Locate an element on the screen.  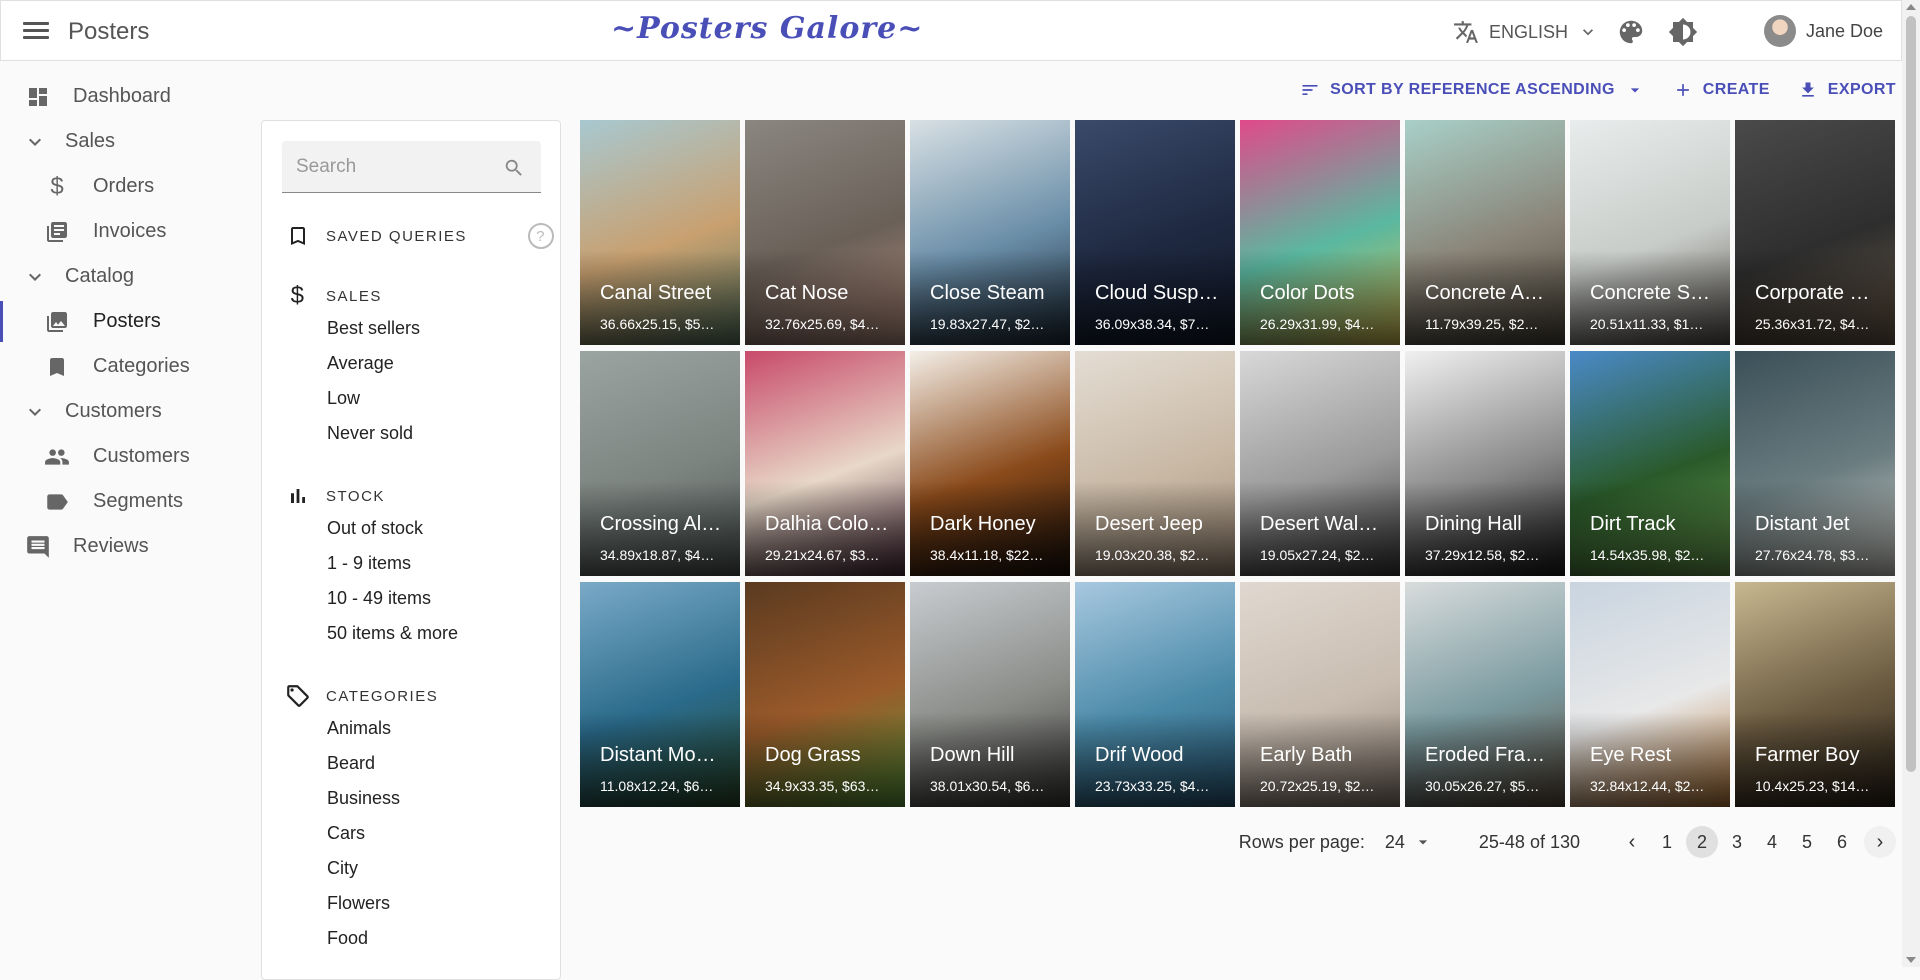
categories-filter-option: Animals is located at coordinates (419, 728).